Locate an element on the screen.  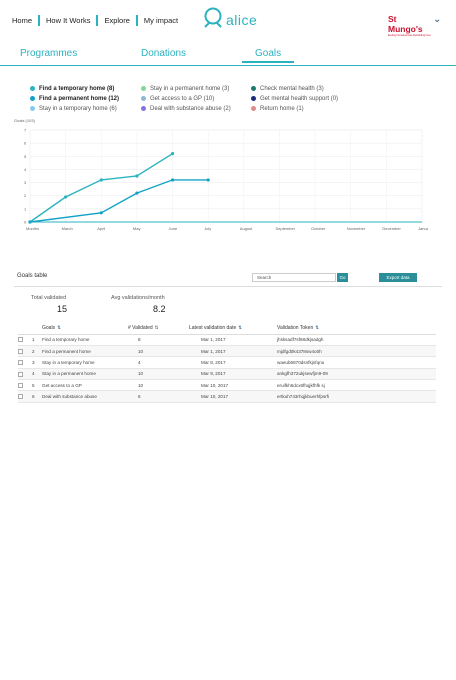
goals-table-title: Goals table is located at coordinates (32, 276).